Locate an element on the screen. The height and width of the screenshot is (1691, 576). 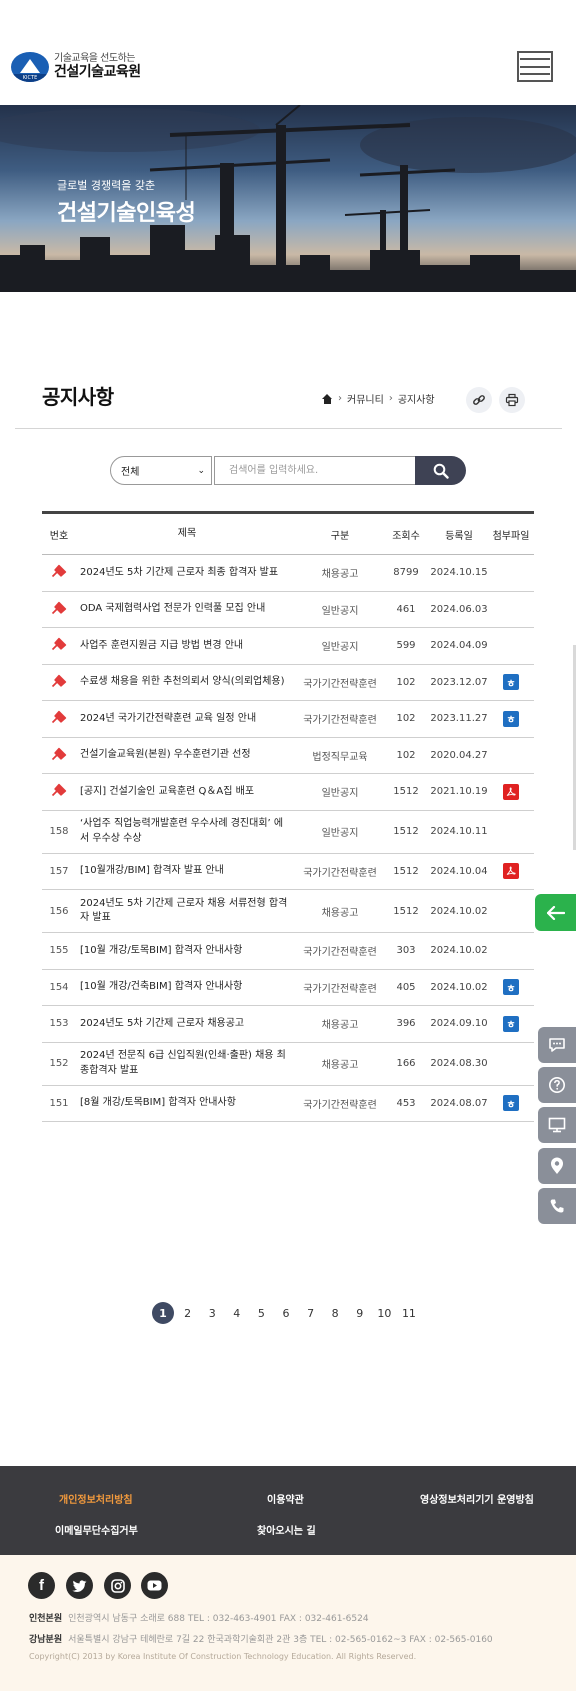
footer-link-cctv-policy: 영상정보처리기기 운영방침 is located at coordinates (477, 1498).